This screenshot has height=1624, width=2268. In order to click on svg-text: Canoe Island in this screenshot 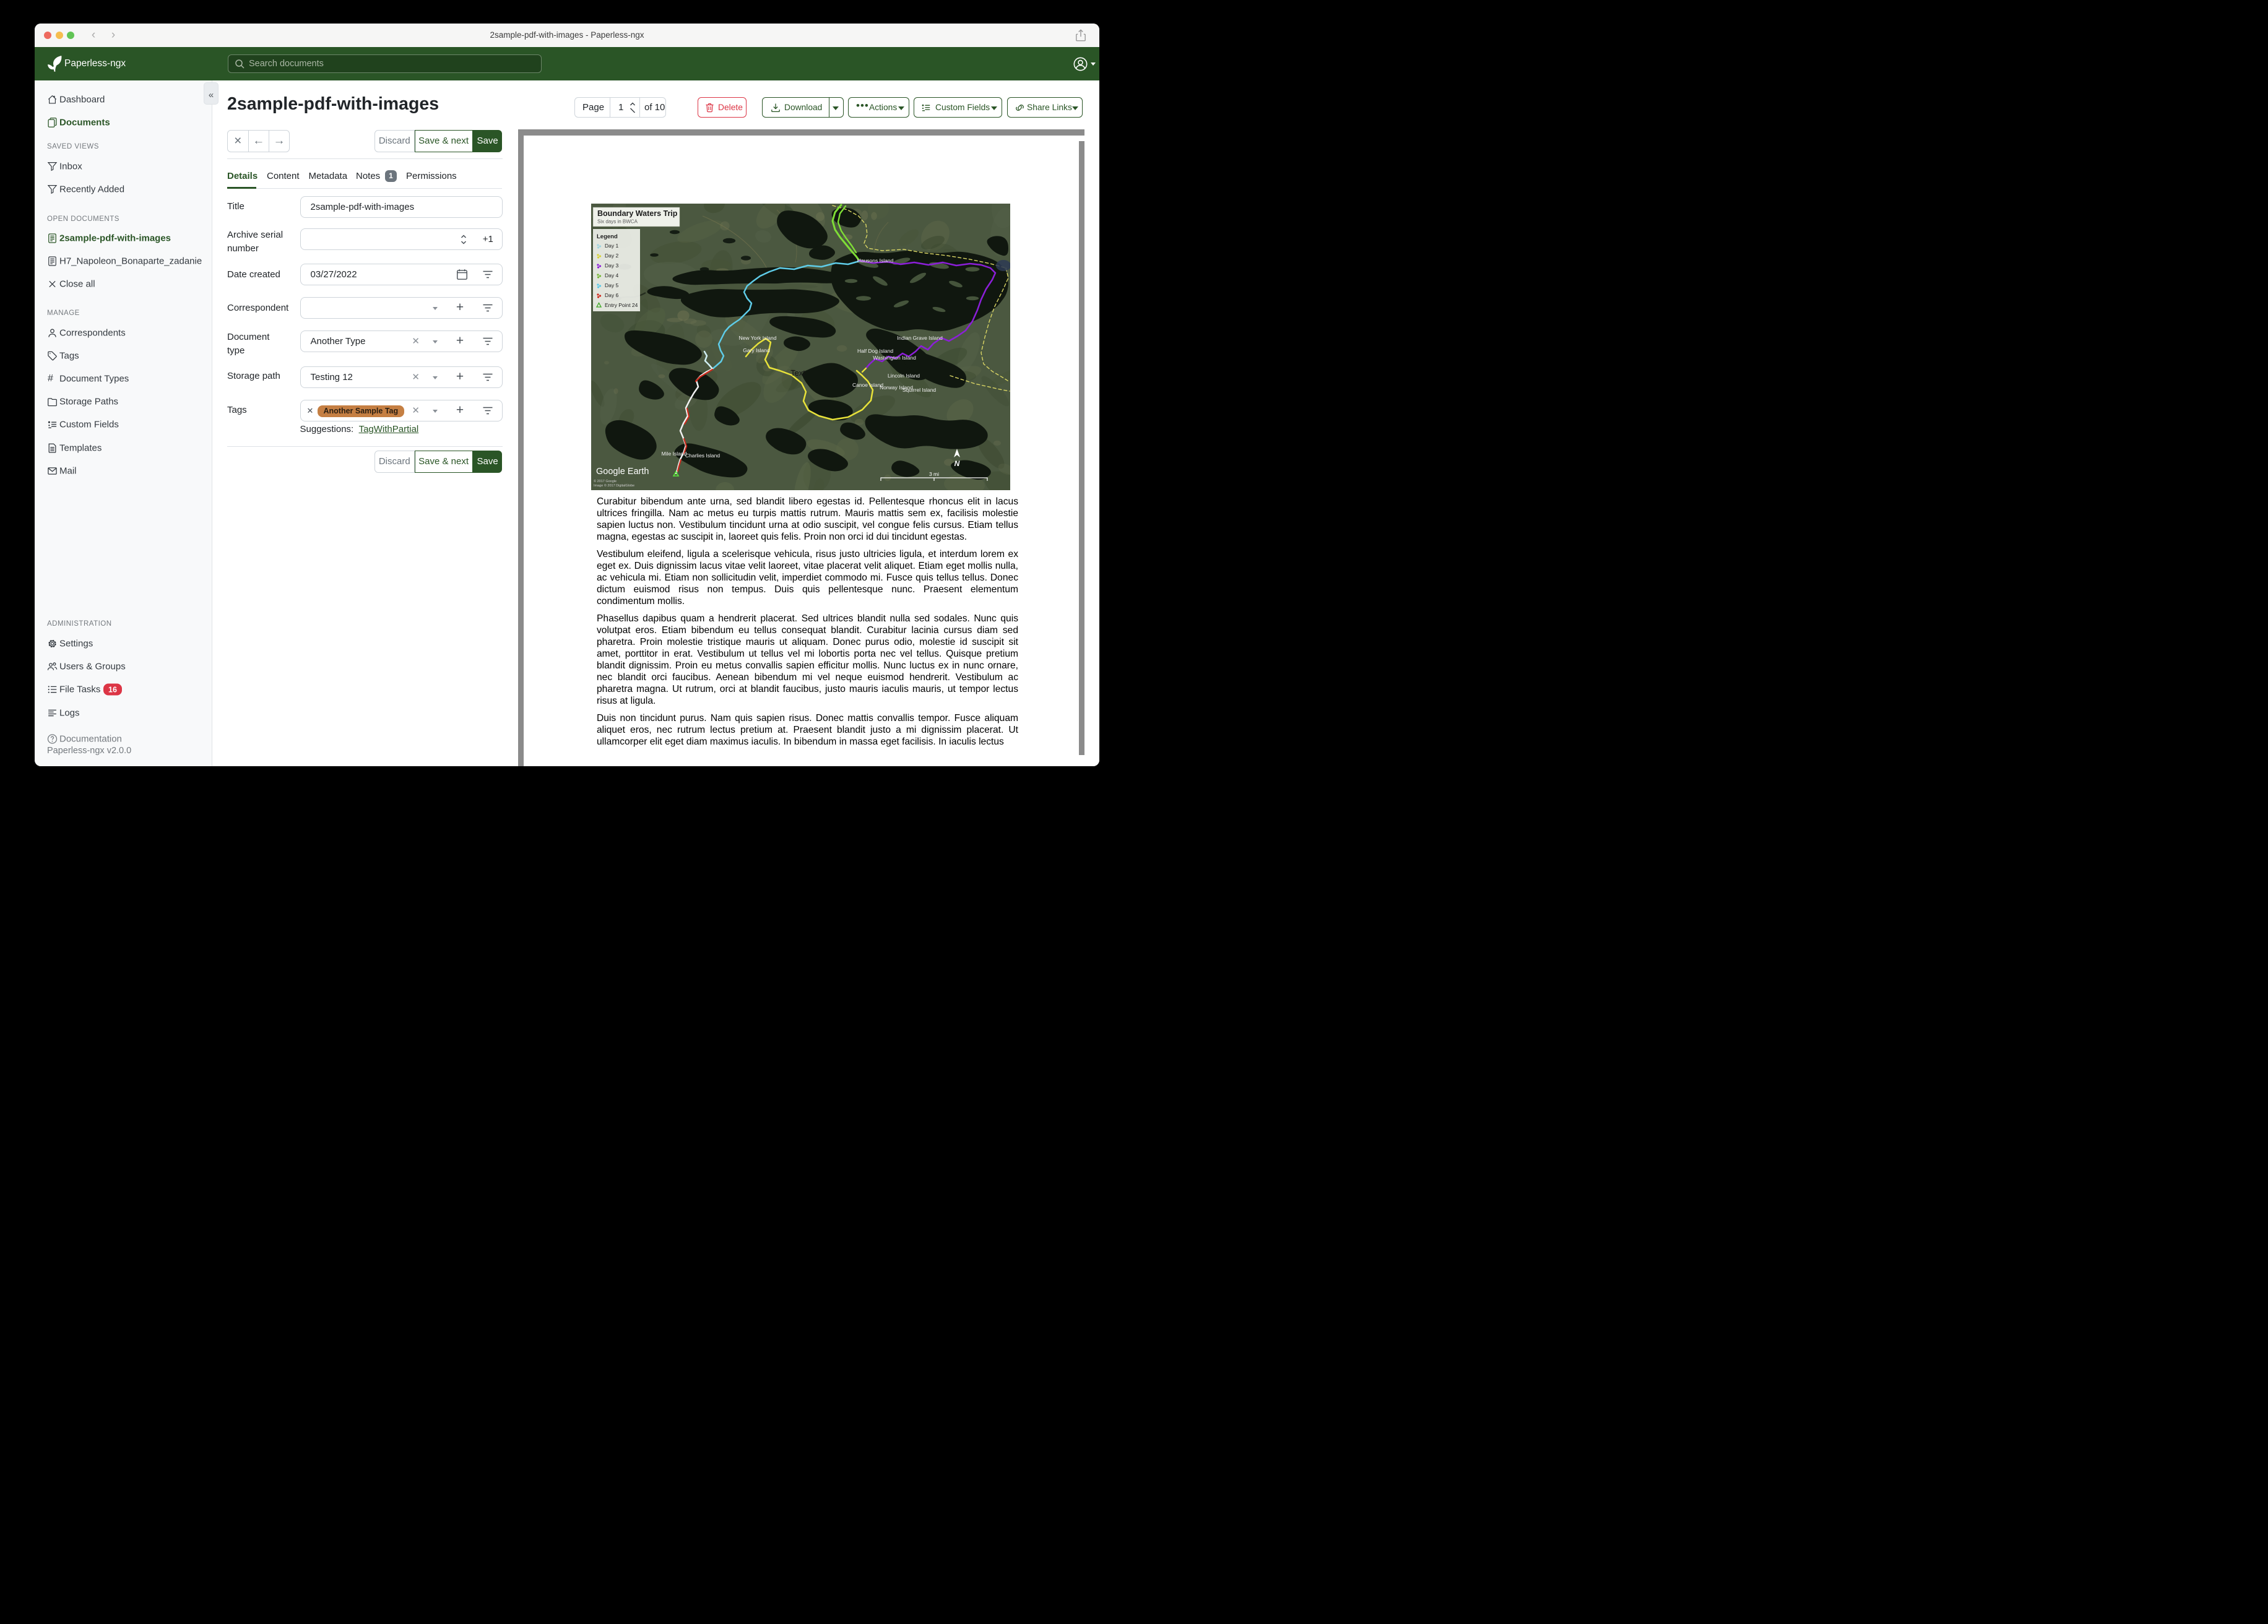, I will do `click(867, 385)`.